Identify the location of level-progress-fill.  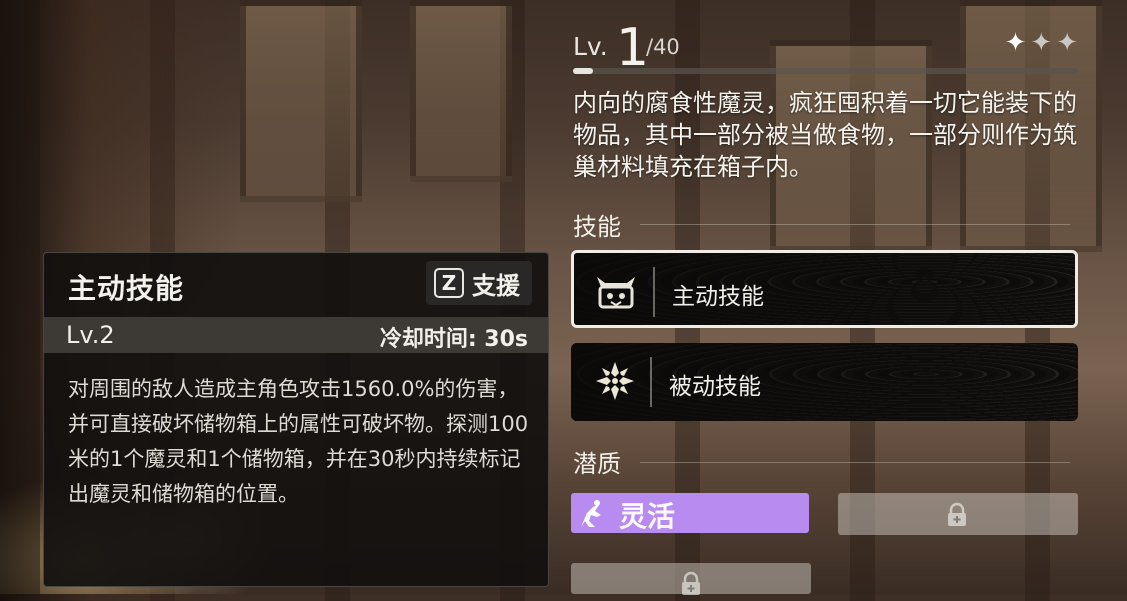
(583, 71).